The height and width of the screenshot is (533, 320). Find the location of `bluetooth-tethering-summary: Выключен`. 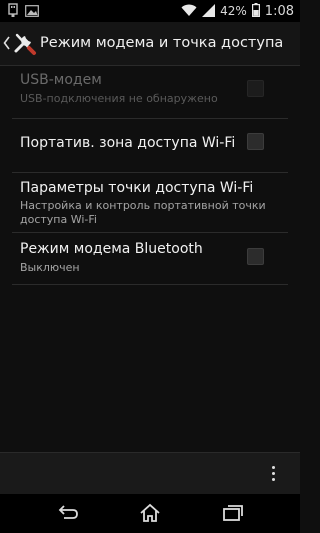

bluetooth-tethering-summary: Выключен is located at coordinates (50, 267).